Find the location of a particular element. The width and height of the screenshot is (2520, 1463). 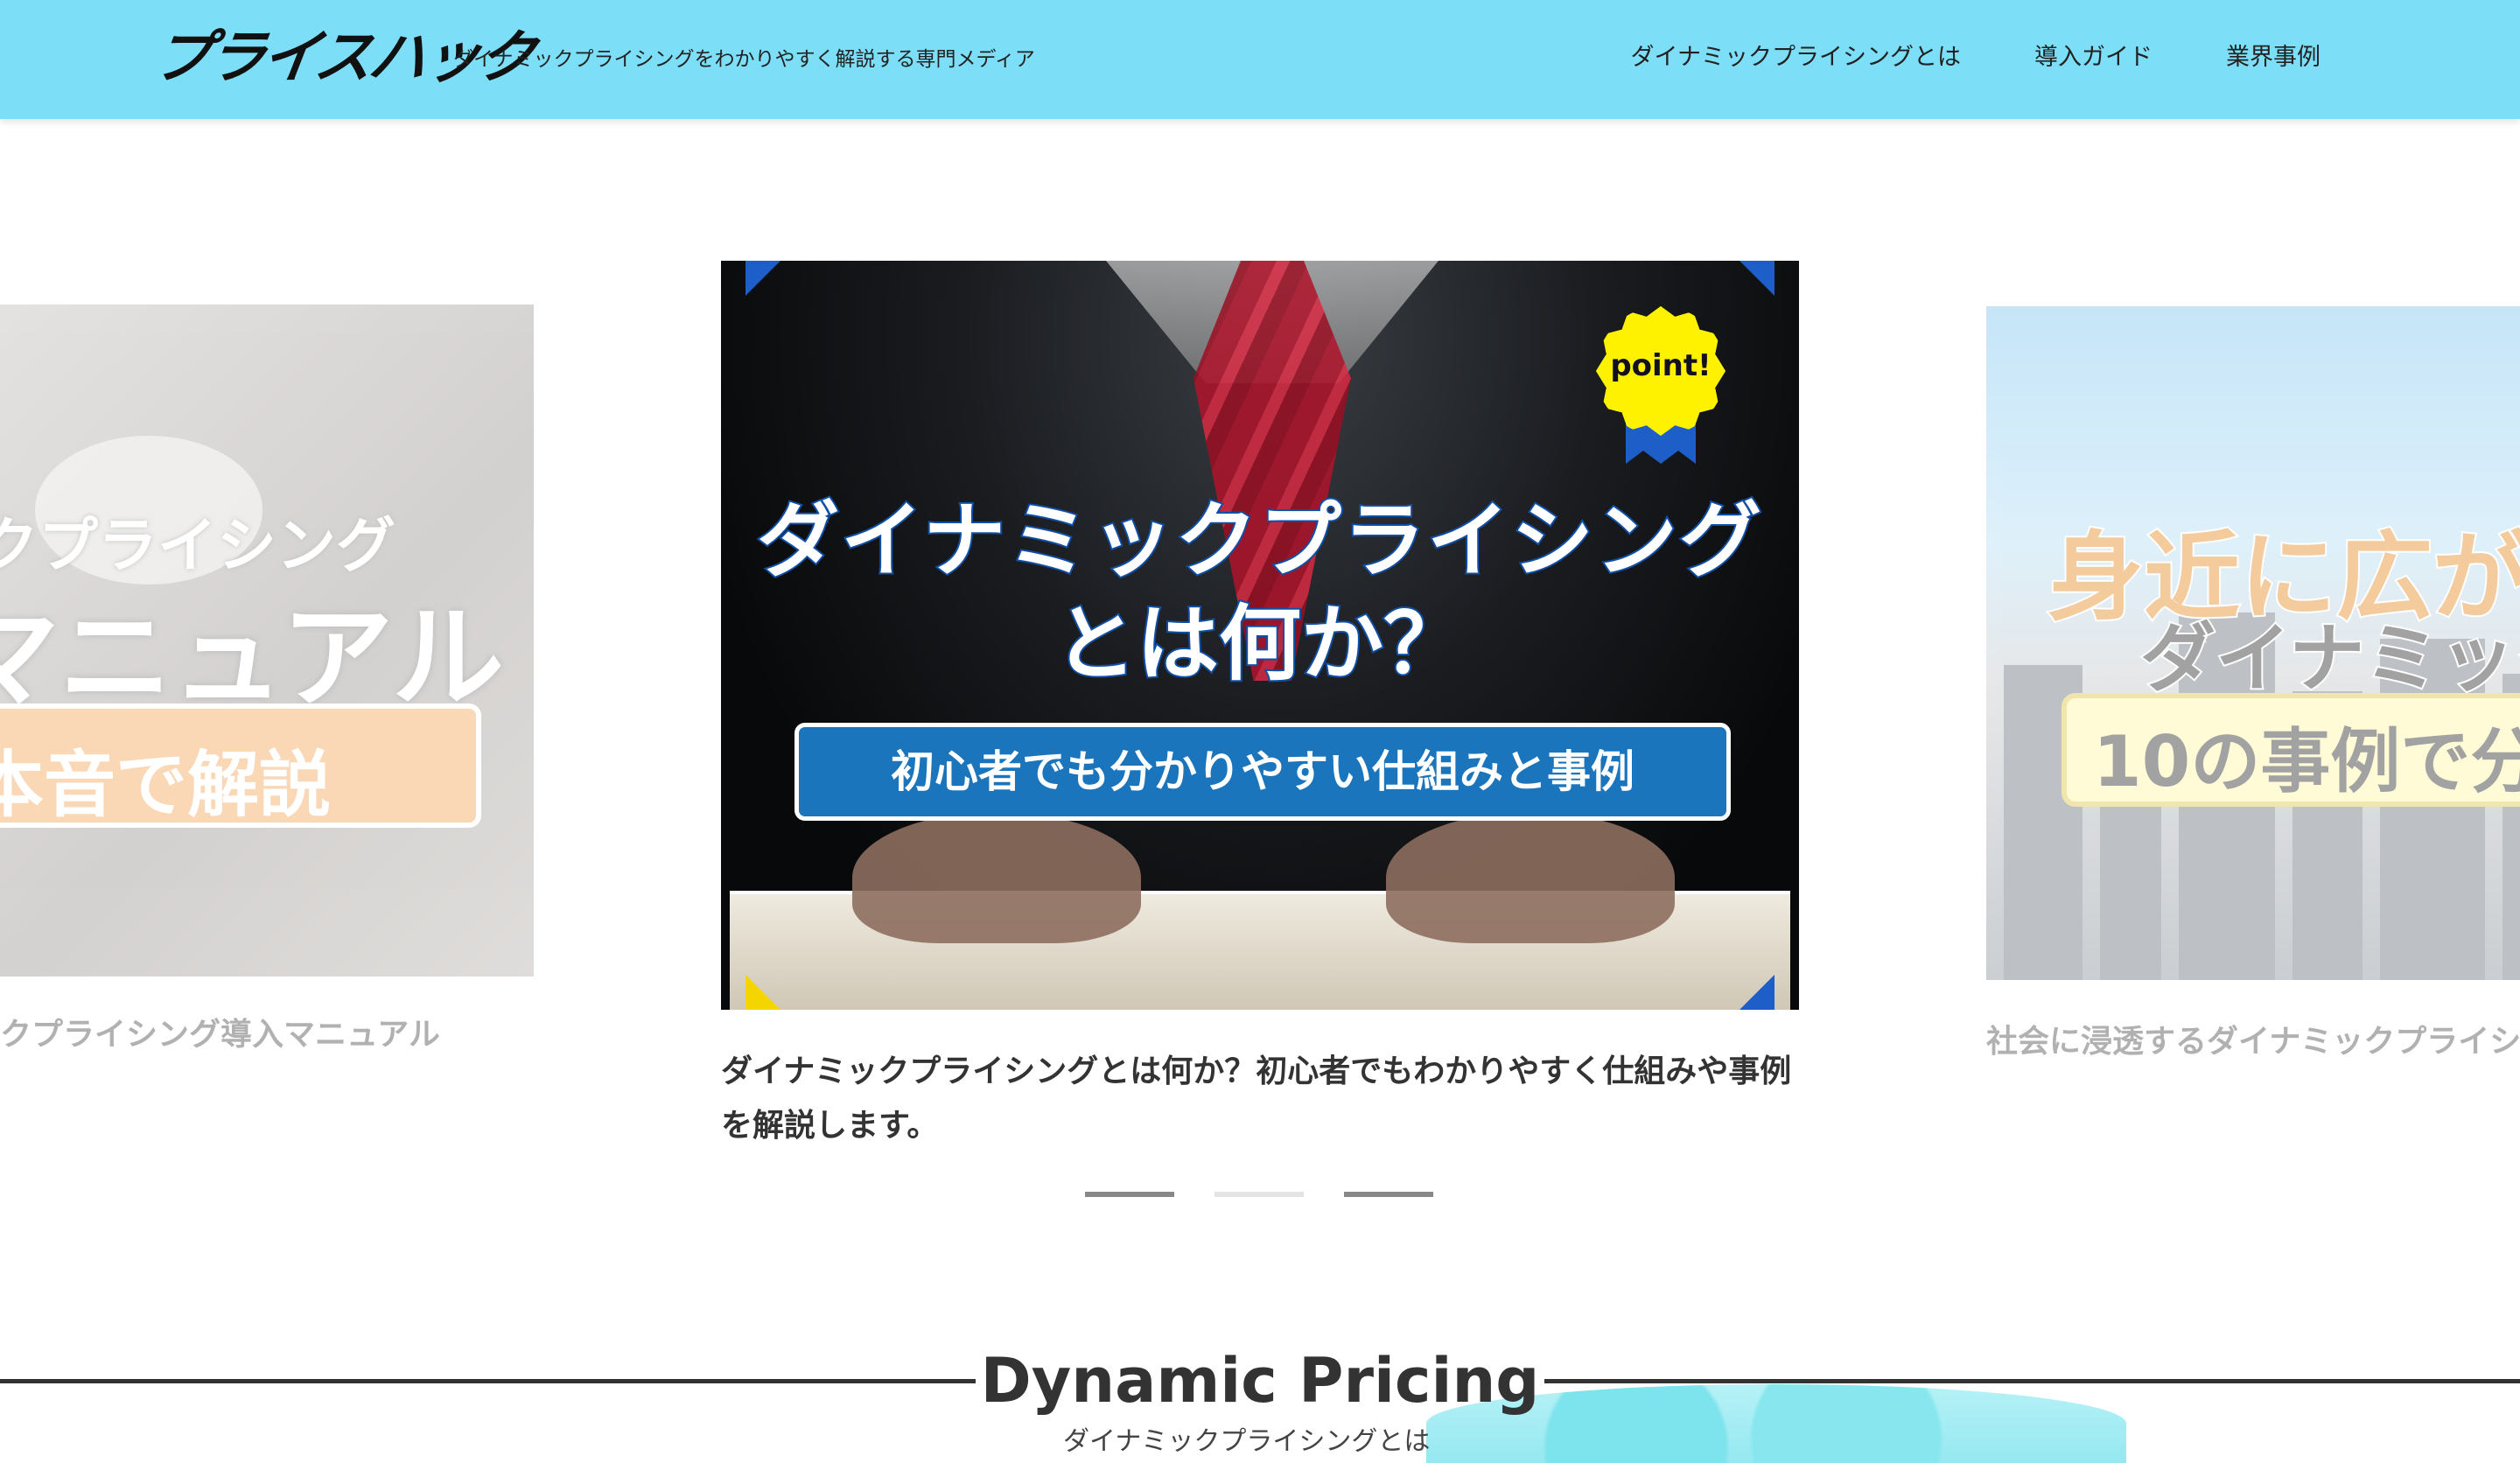

dynamic-pricing-section: Dynamic Pricing ダイナミックプライシングとは is located at coordinates (1260, 1401).